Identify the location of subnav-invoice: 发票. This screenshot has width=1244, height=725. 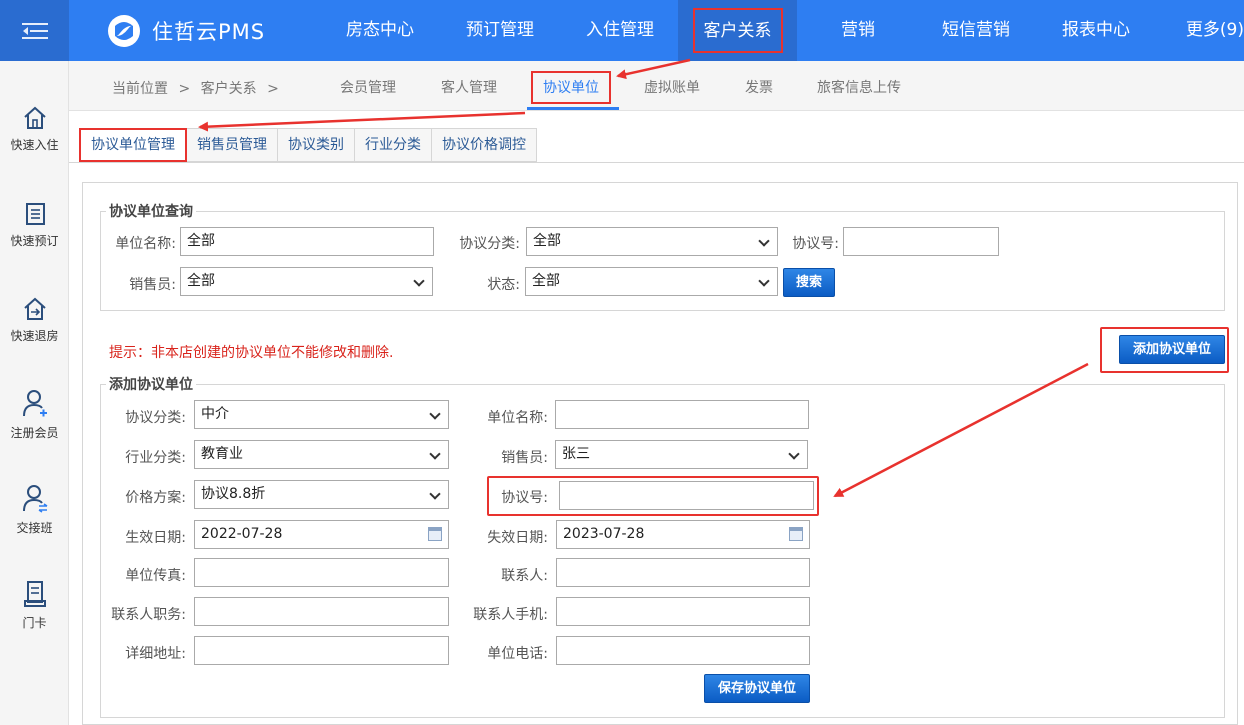
(759, 87).